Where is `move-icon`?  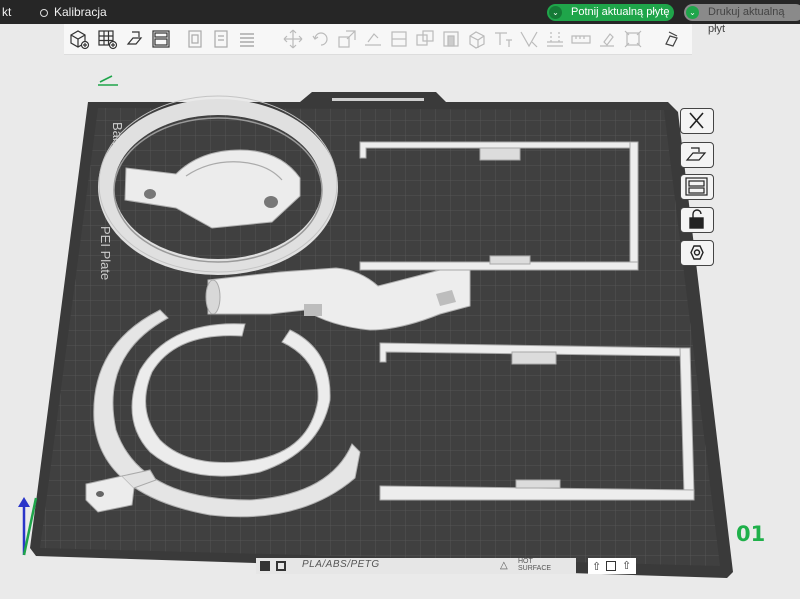 move-icon is located at coordinates (293, 39).